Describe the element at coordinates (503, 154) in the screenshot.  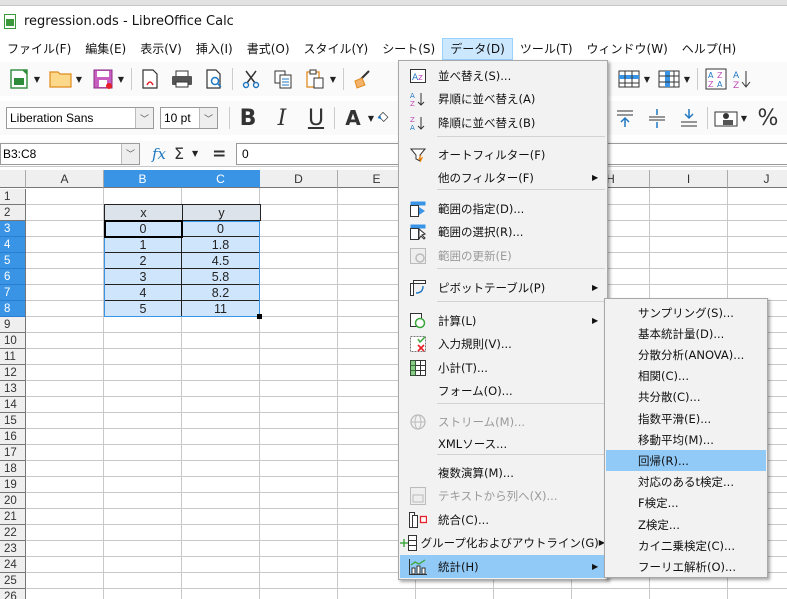
I see `data-menu-item: オートフィルター(F)` at that location.